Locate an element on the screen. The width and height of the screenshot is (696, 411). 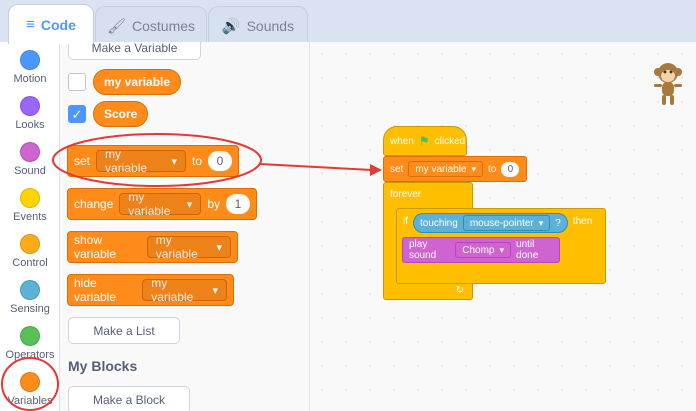
play-sound-until-done-block: play sound Chomp until done is located at coordinates (481, 250).